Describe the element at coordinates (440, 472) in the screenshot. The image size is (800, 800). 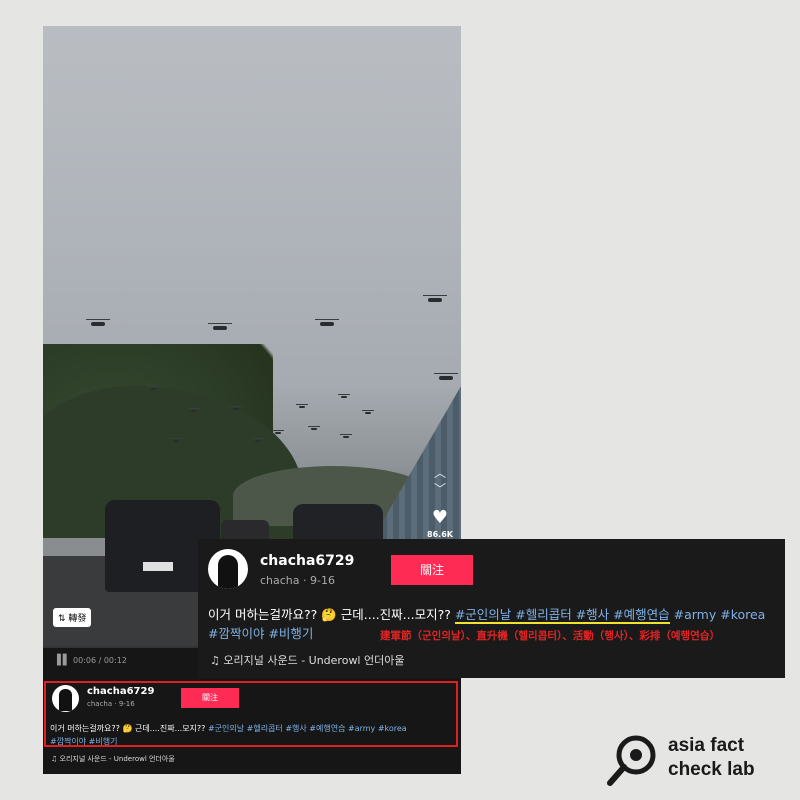
I see `chevron-up-icon: ︿` at that location.